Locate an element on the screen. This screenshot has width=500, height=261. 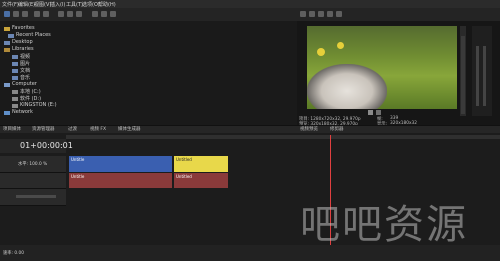
desktop-icon is located at coordinates (7, 43).